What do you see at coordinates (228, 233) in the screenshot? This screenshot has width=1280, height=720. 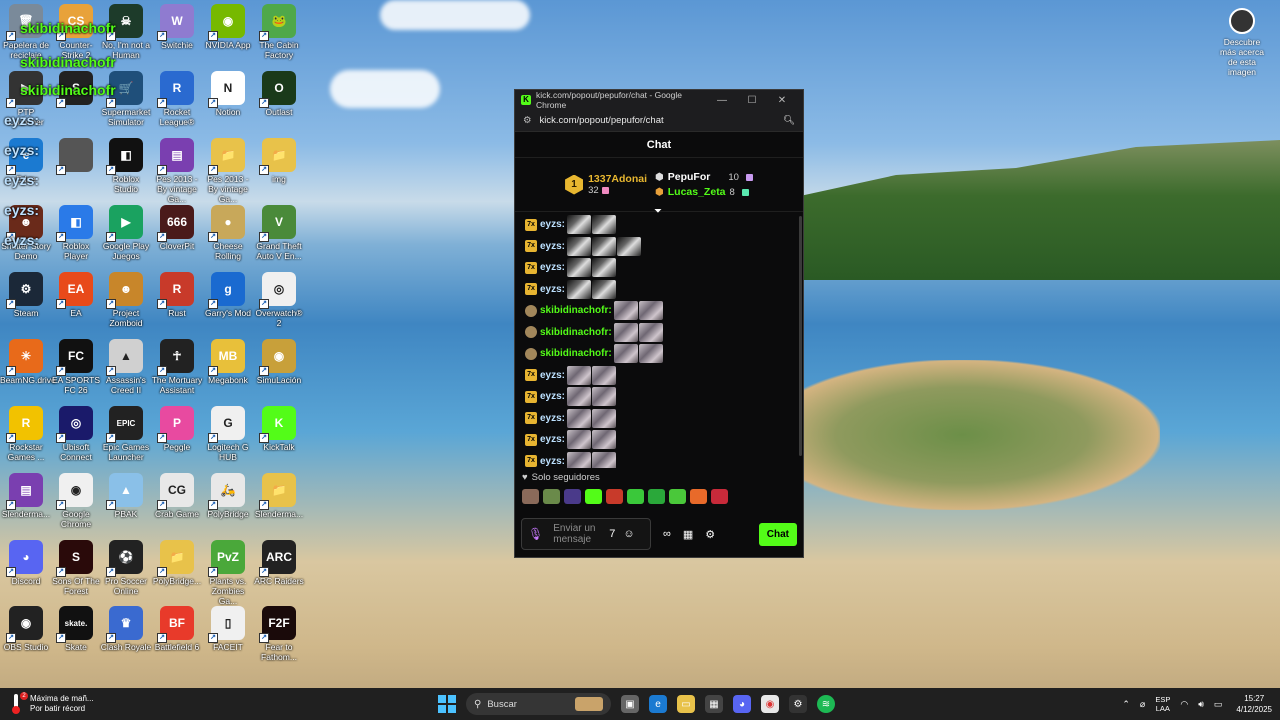 I see `desktop-icon: ● ↗ Cheese Rolling` at bounding box center [228, 233].